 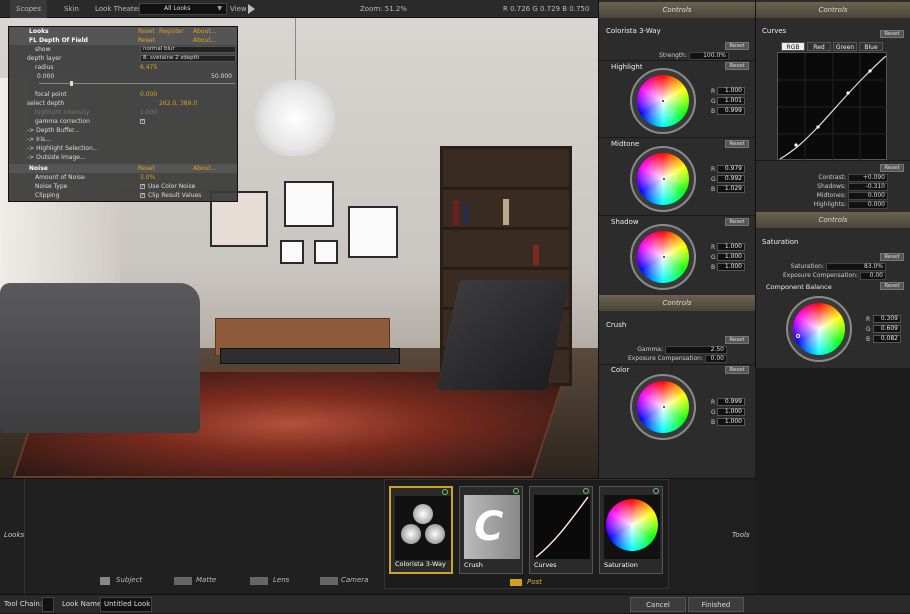 What do you see at coordinates (716, 359) in the screenshot?
I see `crush-exposure-field: 0.00` at bounding box center [716, 359].